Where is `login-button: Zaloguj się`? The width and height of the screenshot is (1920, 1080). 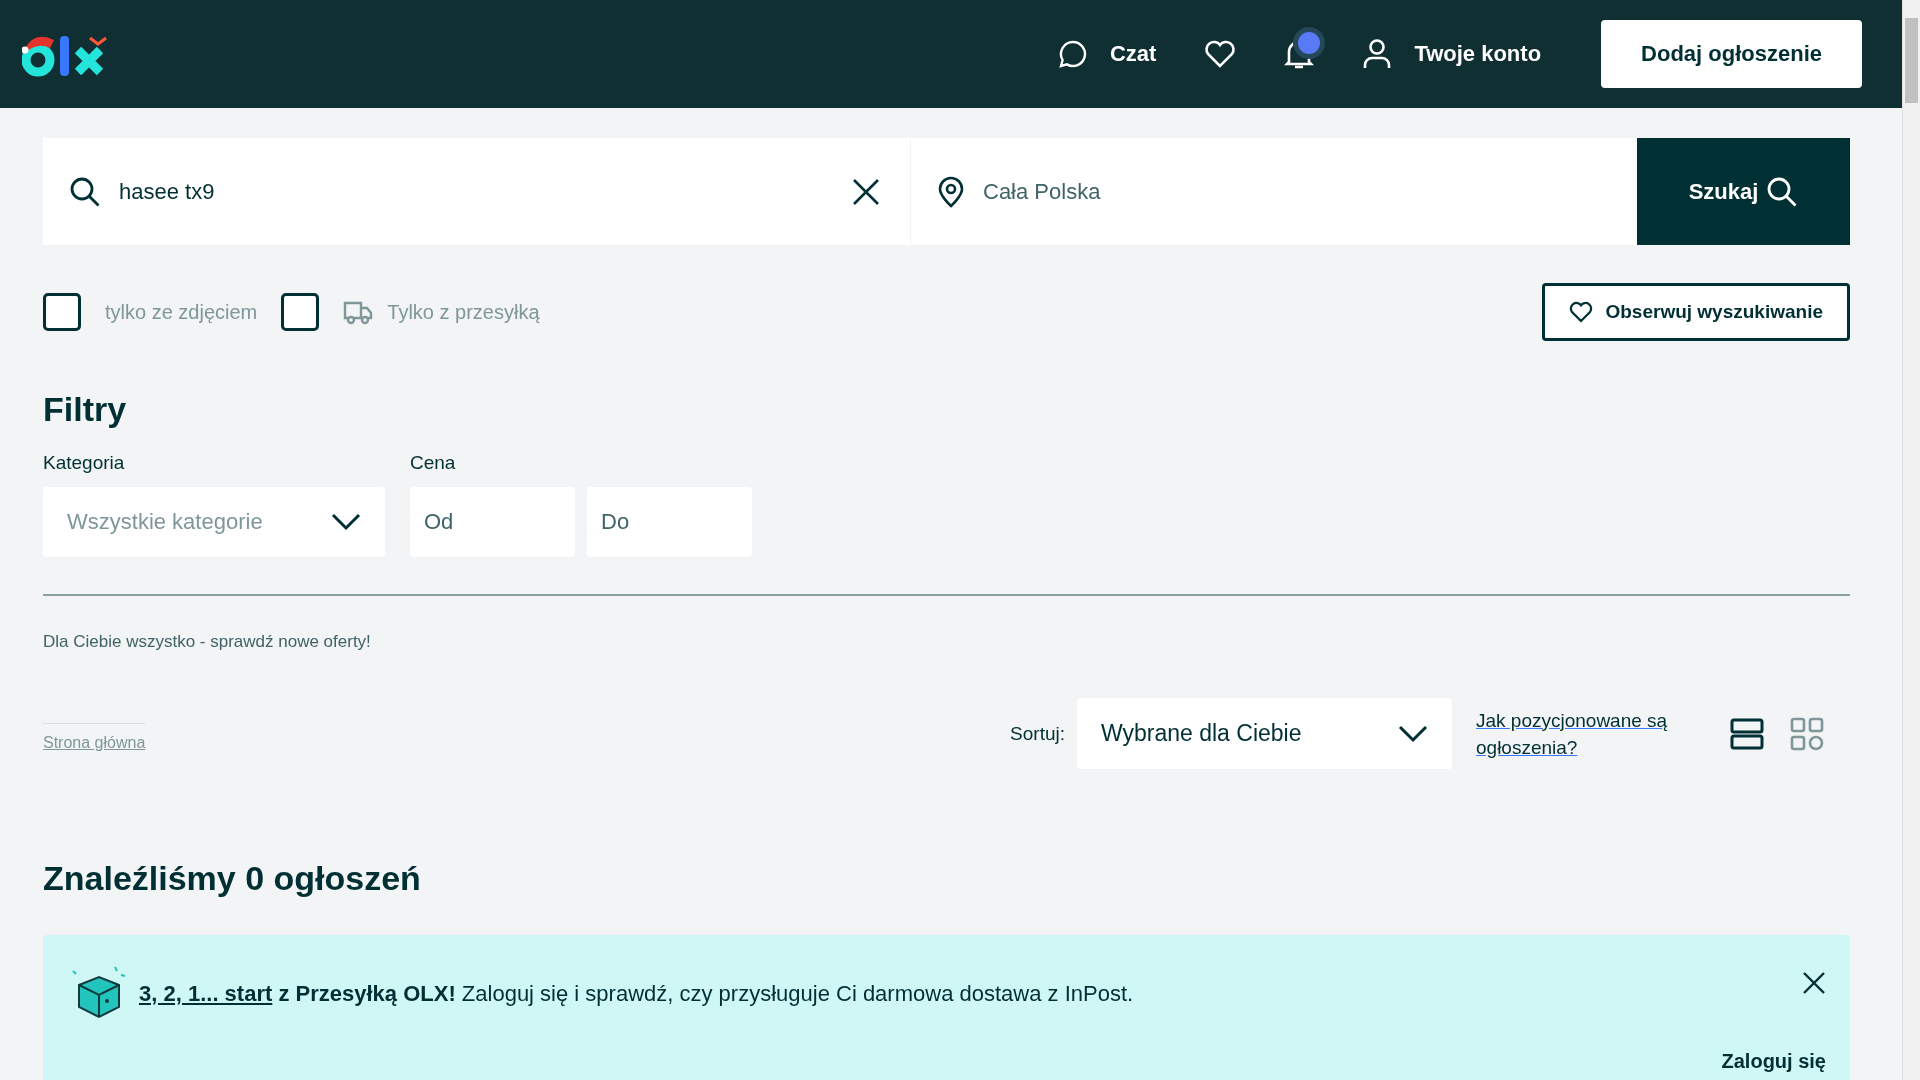 login-button: Zaloguj się is located at coordinates (1773, 1061).